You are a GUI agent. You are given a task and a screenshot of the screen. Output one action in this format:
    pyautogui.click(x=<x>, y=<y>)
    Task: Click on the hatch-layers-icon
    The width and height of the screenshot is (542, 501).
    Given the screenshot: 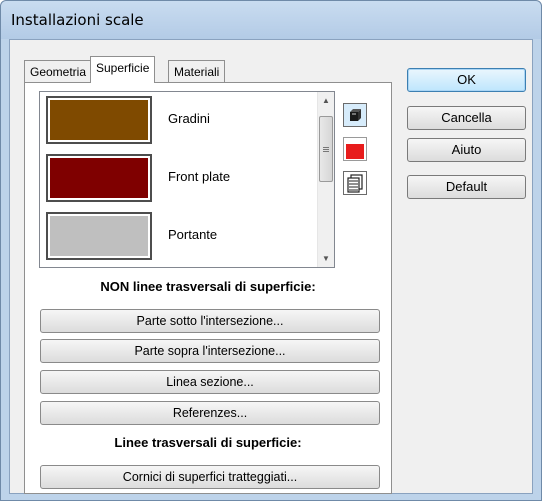 What is the action you would take?
    pyautogui.click(x=355, y=183)
    